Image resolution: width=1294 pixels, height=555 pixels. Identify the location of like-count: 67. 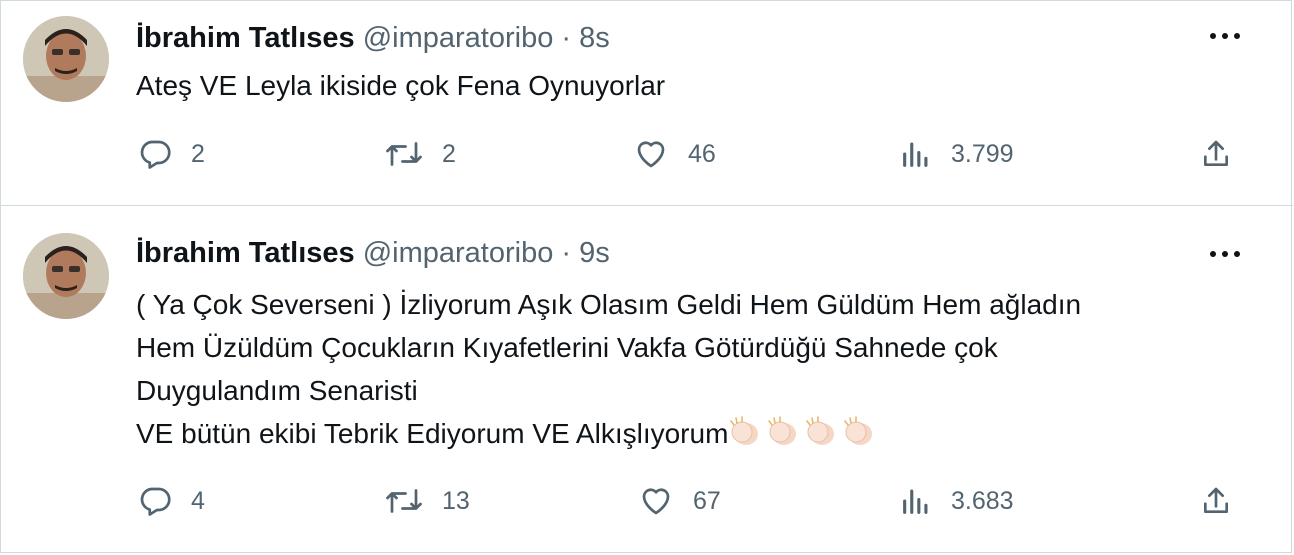
(707, 500).